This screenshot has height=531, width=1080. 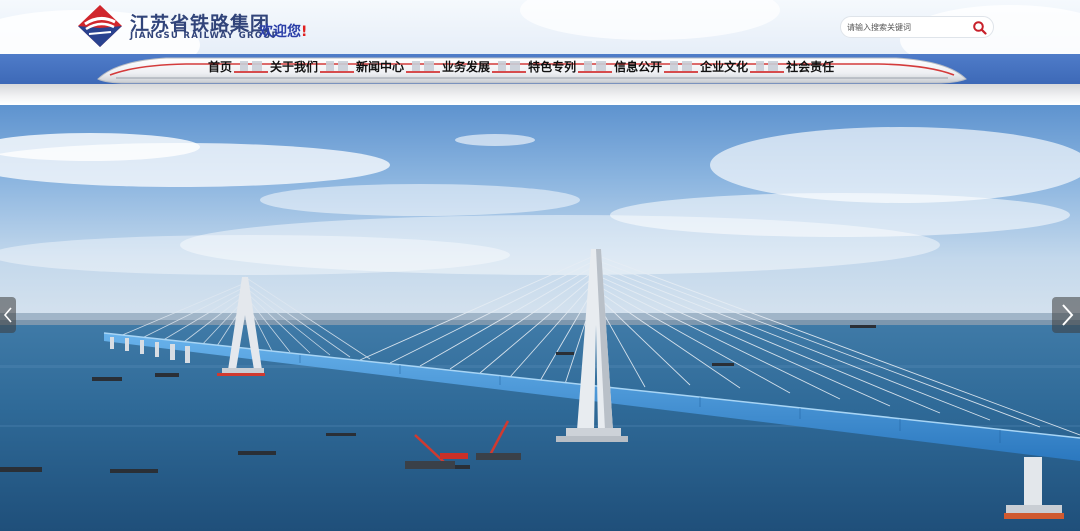 I want to click on nav-item-special-trains: 特色专列, so click(x=552, y=67).